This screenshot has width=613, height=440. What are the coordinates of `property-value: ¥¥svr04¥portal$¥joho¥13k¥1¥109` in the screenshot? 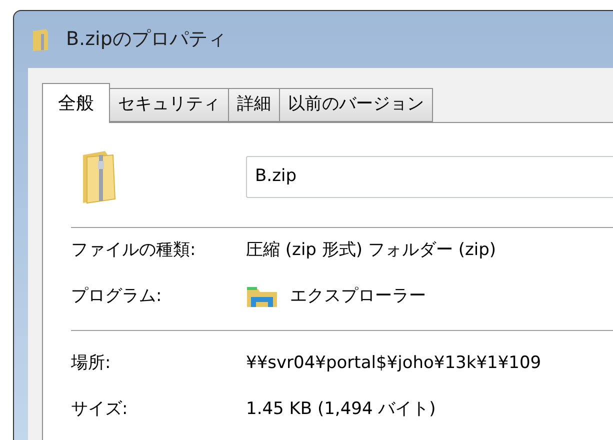 It's located at (394, 364).